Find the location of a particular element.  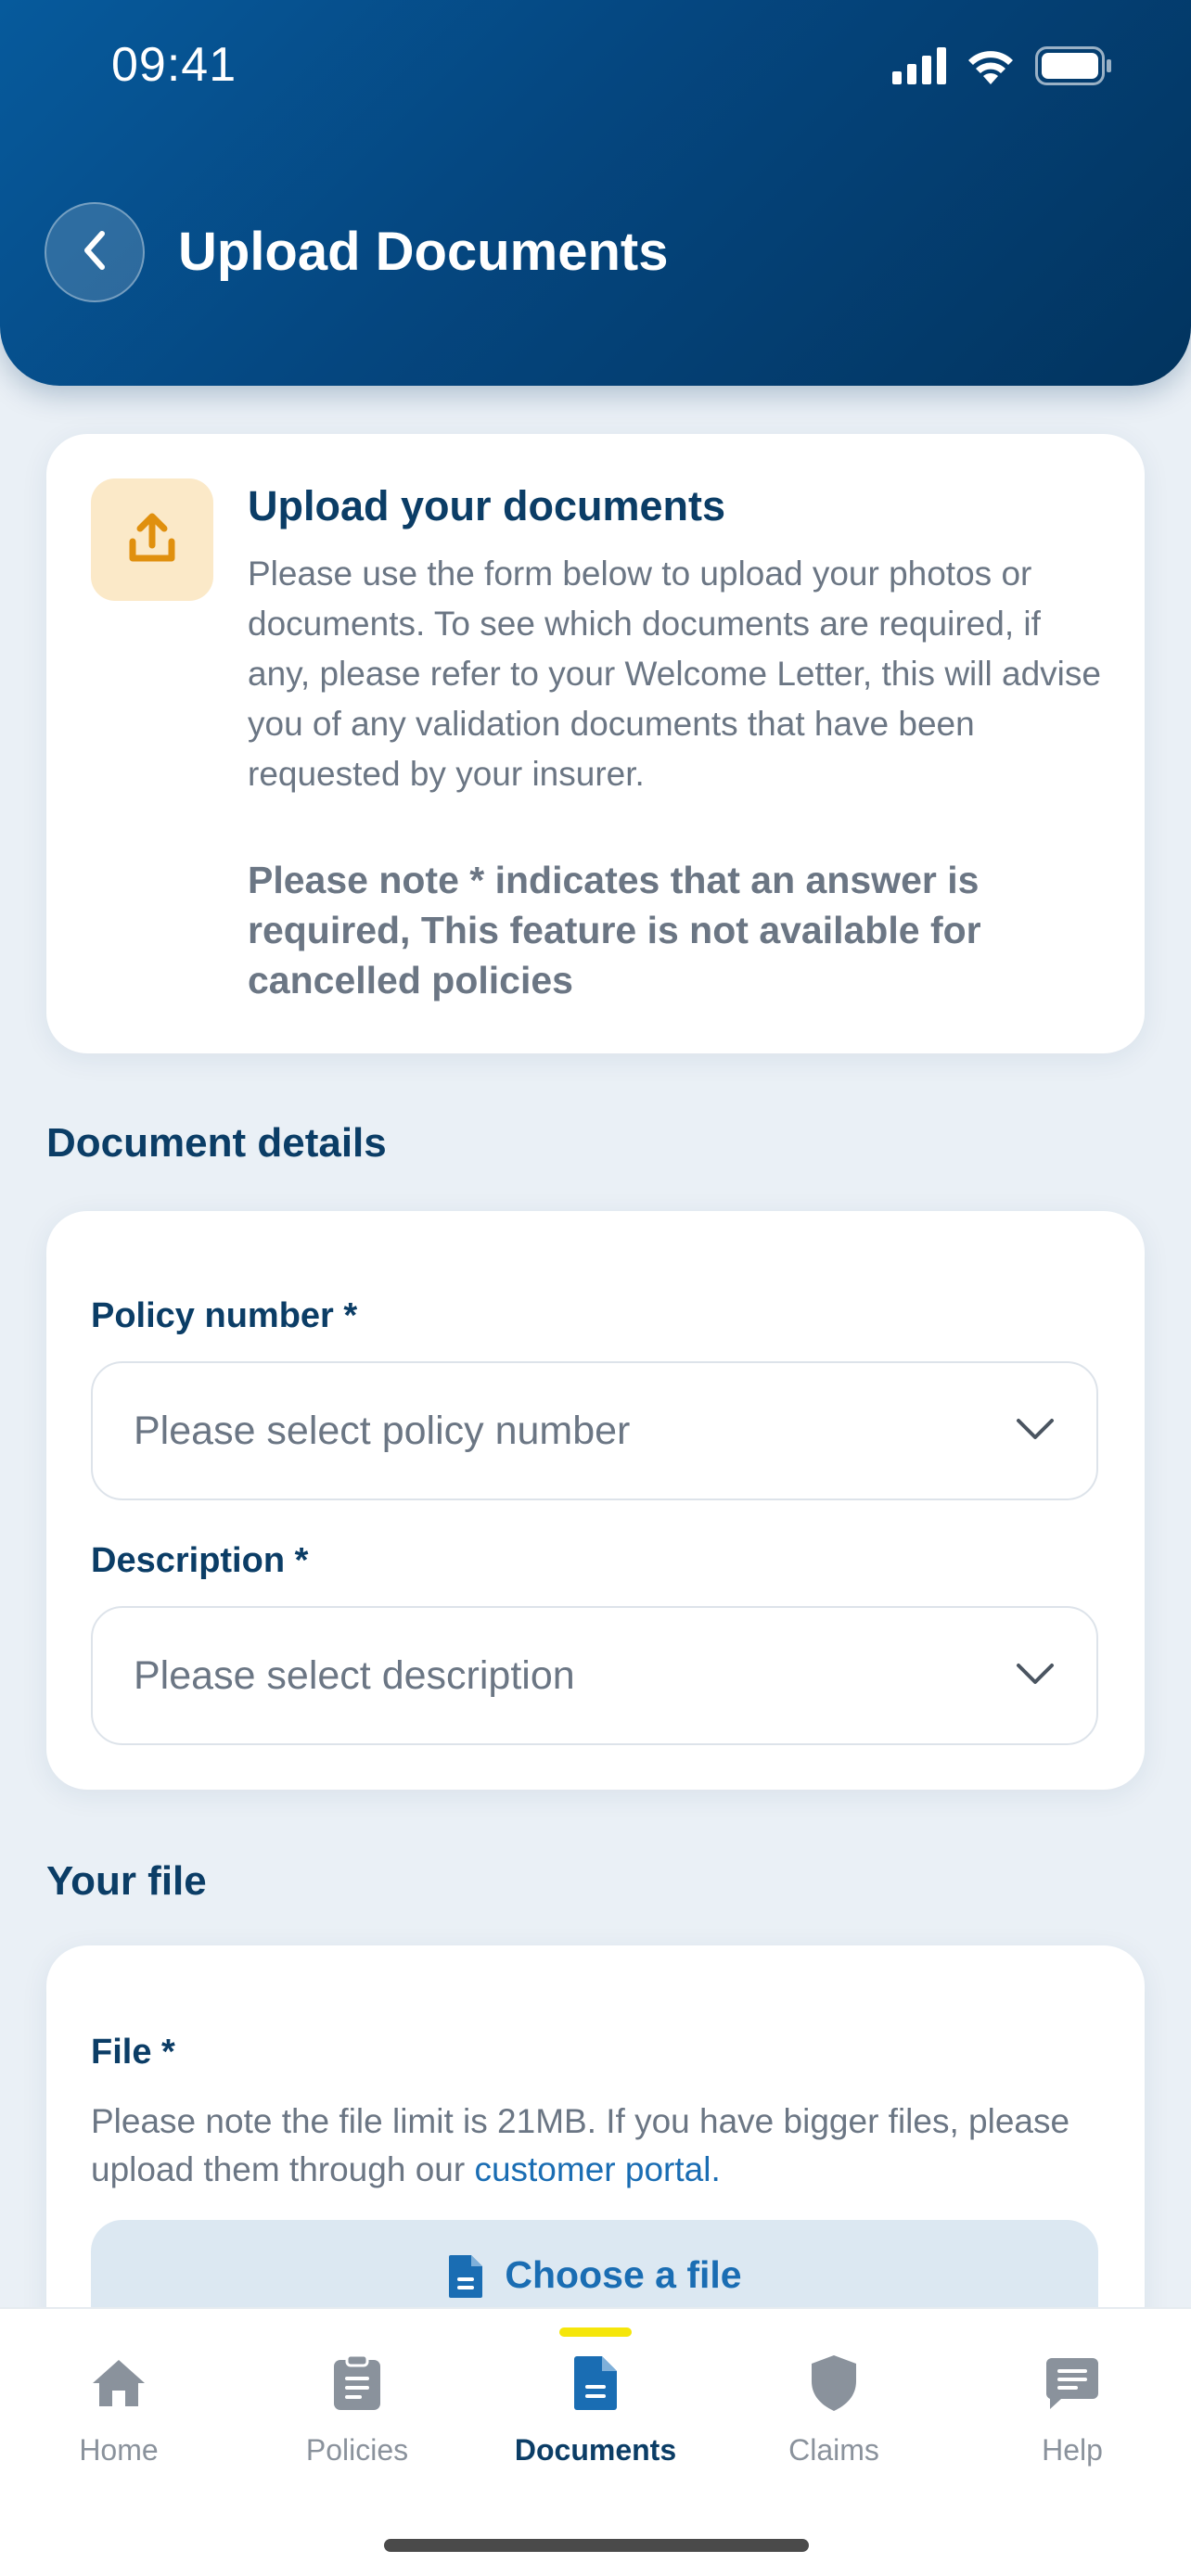

chat-icon is located at coordinates (1072, 2383).